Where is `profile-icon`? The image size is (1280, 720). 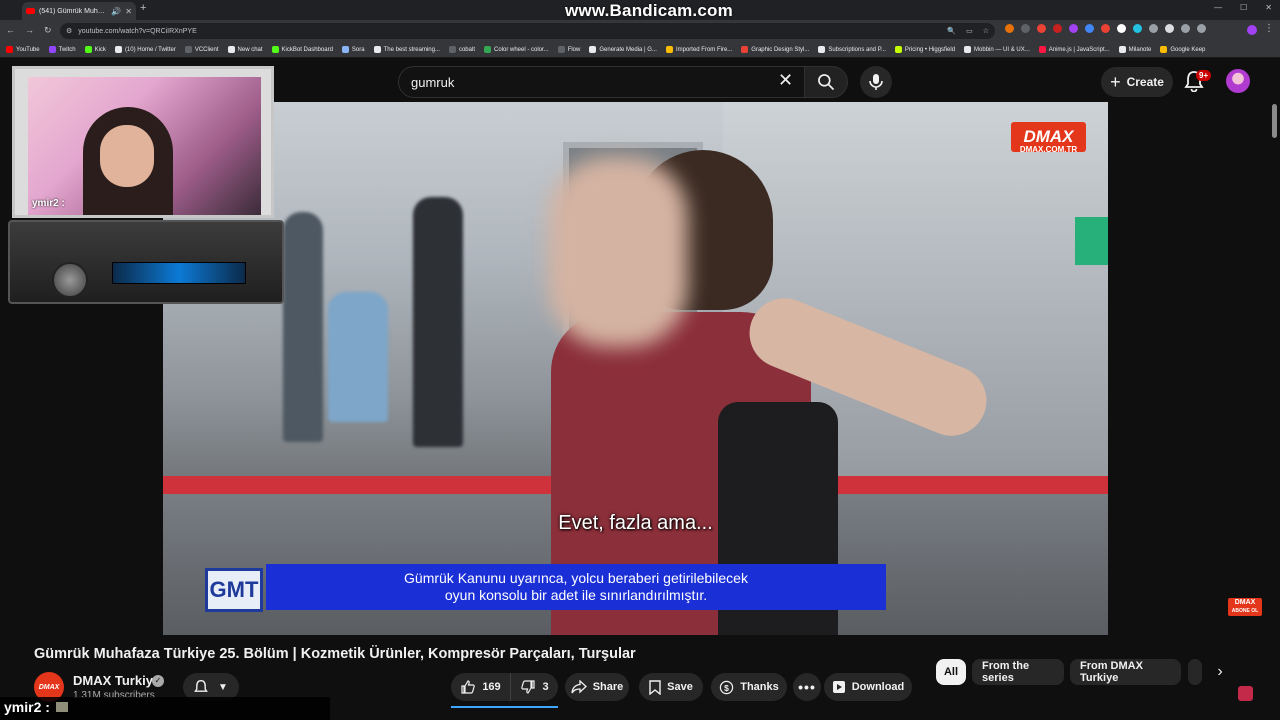
profile-icon is located at coordinates (1252, 30).